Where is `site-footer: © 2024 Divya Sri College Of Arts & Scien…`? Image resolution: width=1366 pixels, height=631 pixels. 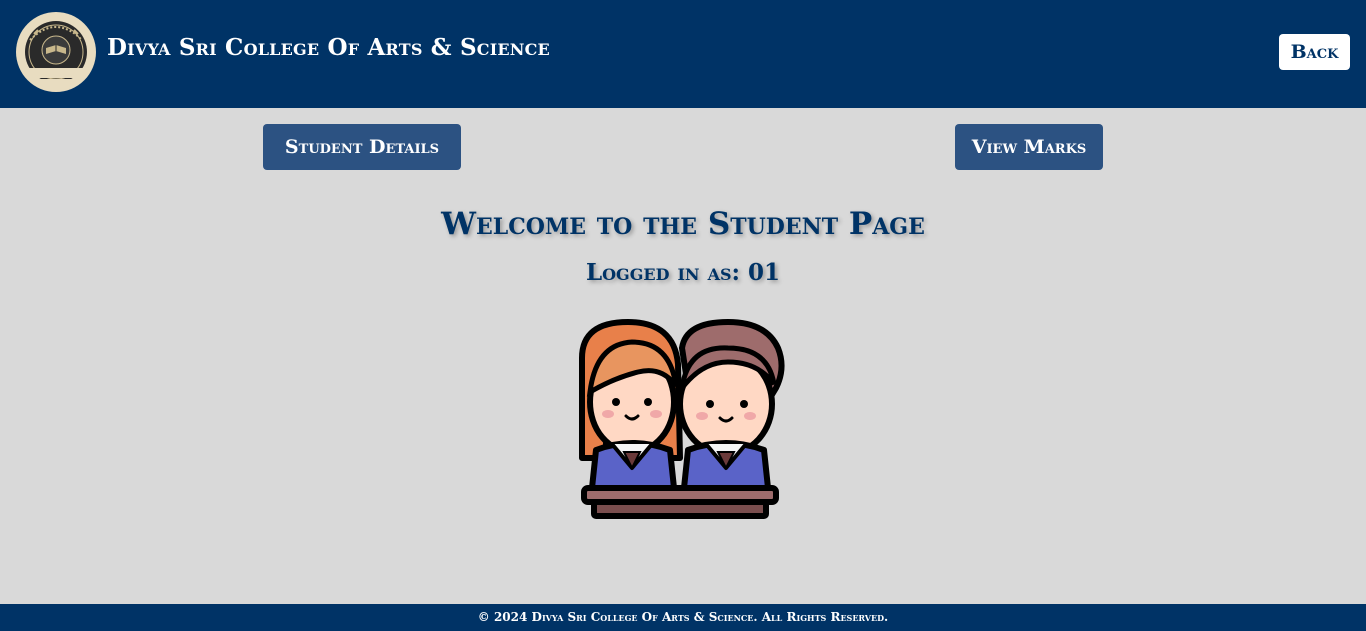
site-footer: © 2024 Divya Sri College Of Arts & Scien… is located at coordinates (683, 617).